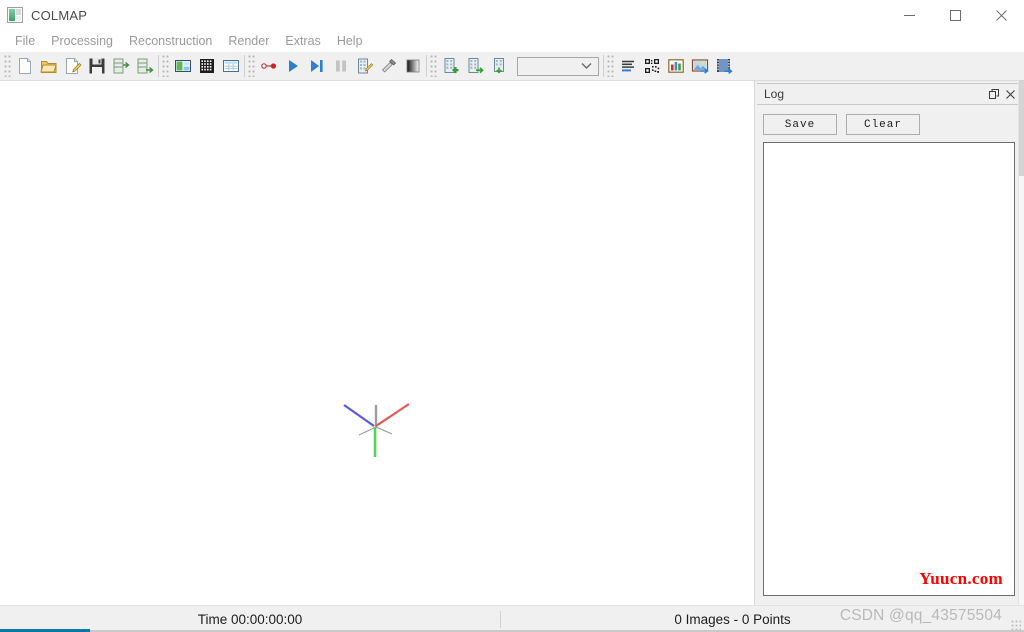 This screenshot has height=632, width=1024. I want to click on log-dock-float-button, so click(994, 94).